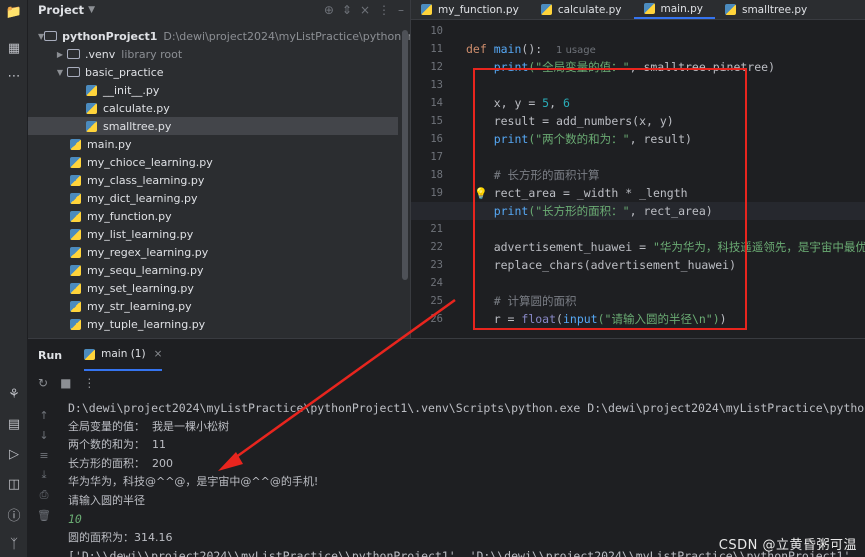  Describe the element at coordinates (337, 384) in the screenshot. I see `annotation-arrow` at that location.